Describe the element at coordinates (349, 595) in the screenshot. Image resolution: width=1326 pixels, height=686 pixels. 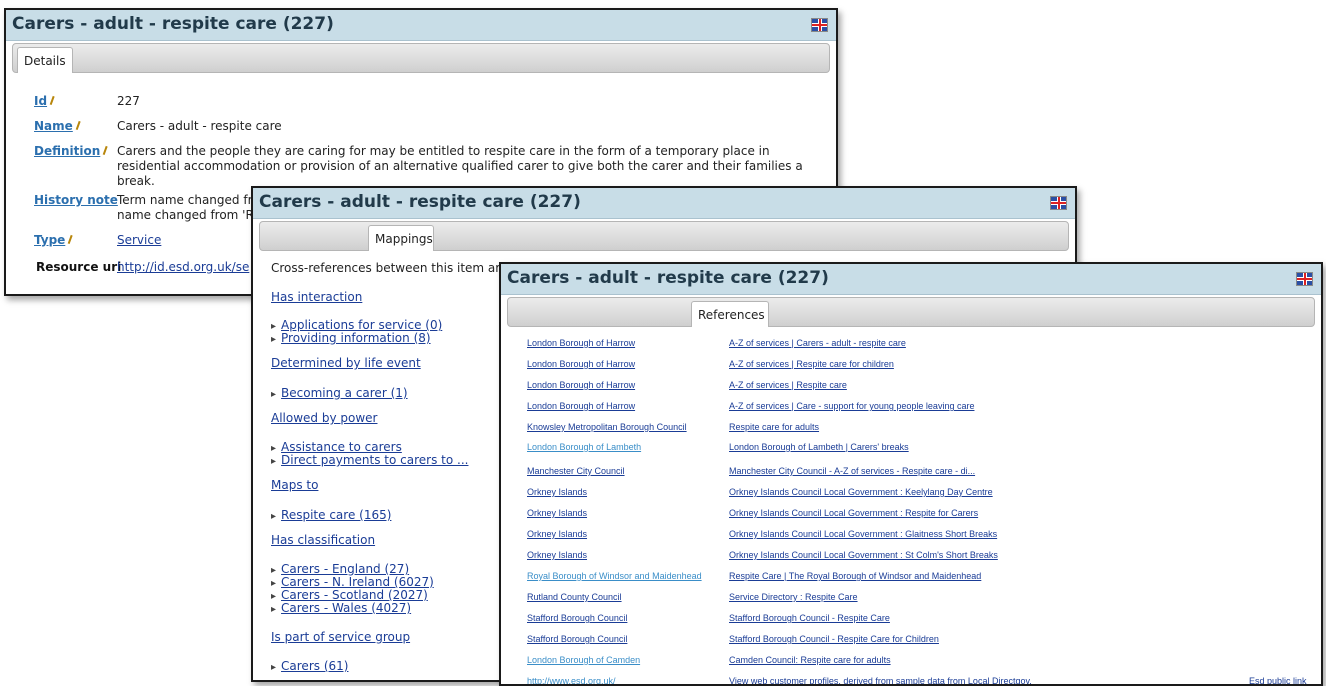
I see `mapping-item: Carers - Scotland (2027)` at that location.